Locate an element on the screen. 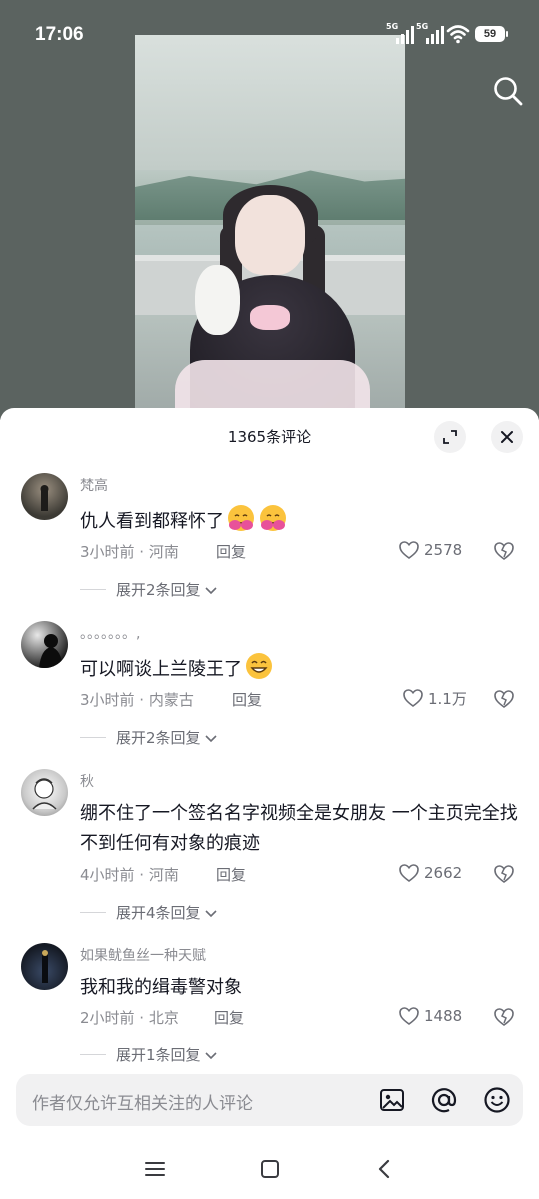 Image resolution: width=539 pixels, height=1199 pixels. video-bunny-plush is located at coordinates (217, 300).